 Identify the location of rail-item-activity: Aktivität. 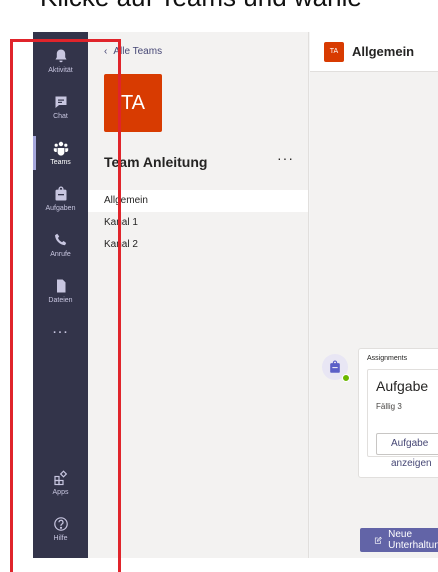
(60, 61).